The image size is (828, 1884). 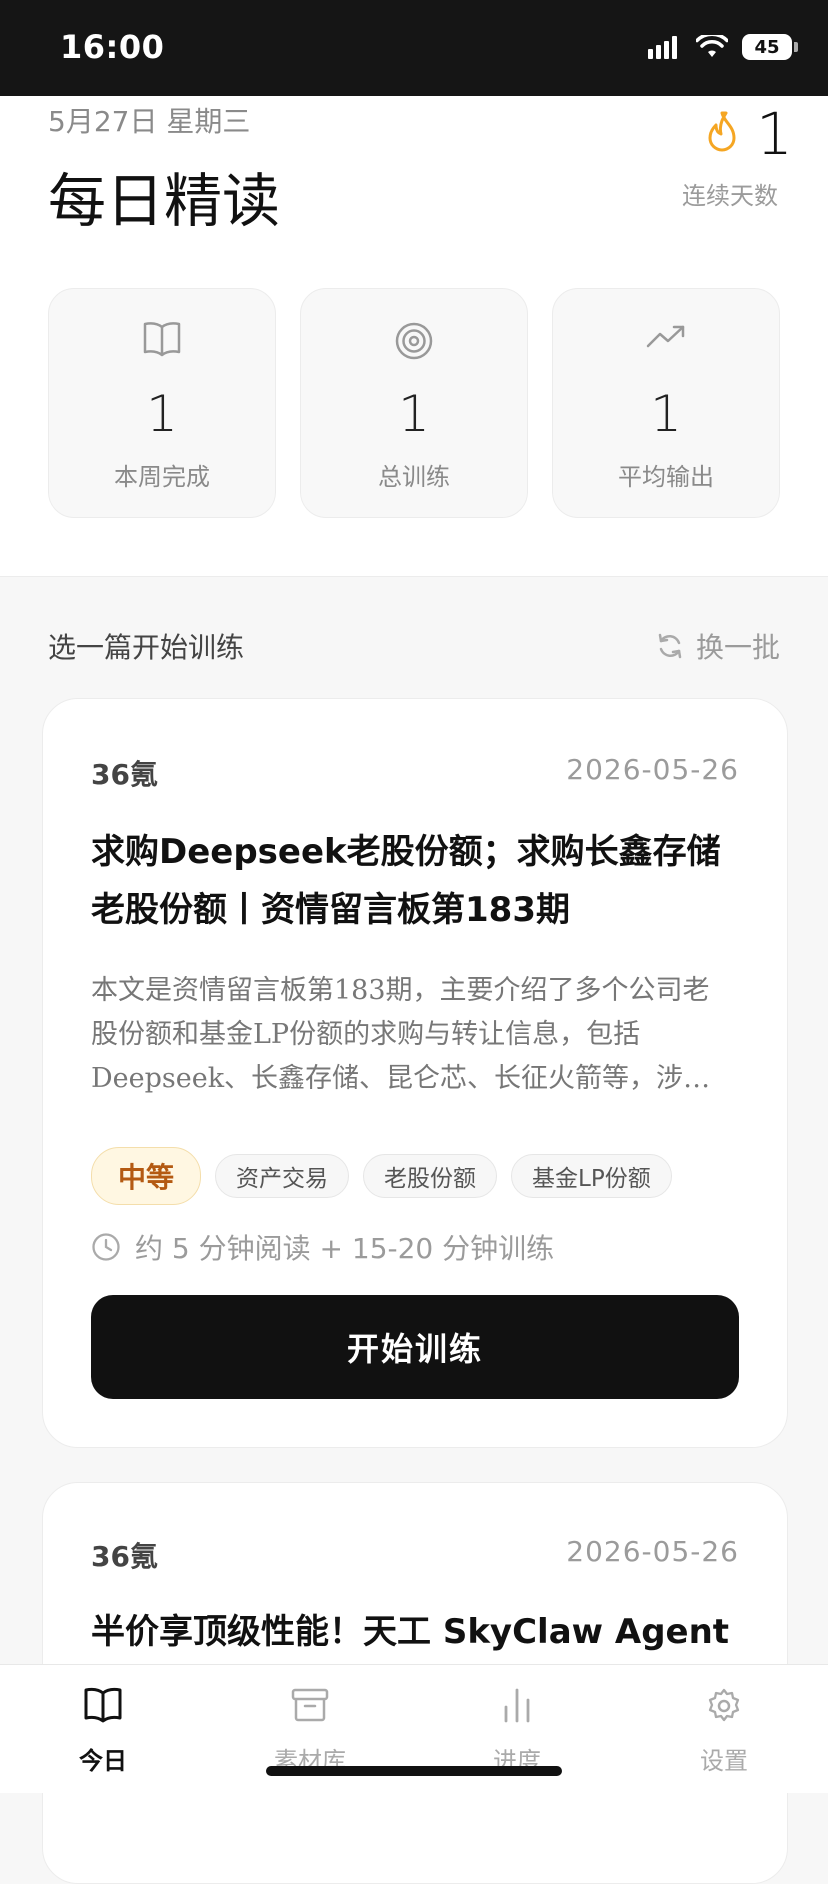 I want to click on tag: 基金LP份额, so click(x=591, y=1176).